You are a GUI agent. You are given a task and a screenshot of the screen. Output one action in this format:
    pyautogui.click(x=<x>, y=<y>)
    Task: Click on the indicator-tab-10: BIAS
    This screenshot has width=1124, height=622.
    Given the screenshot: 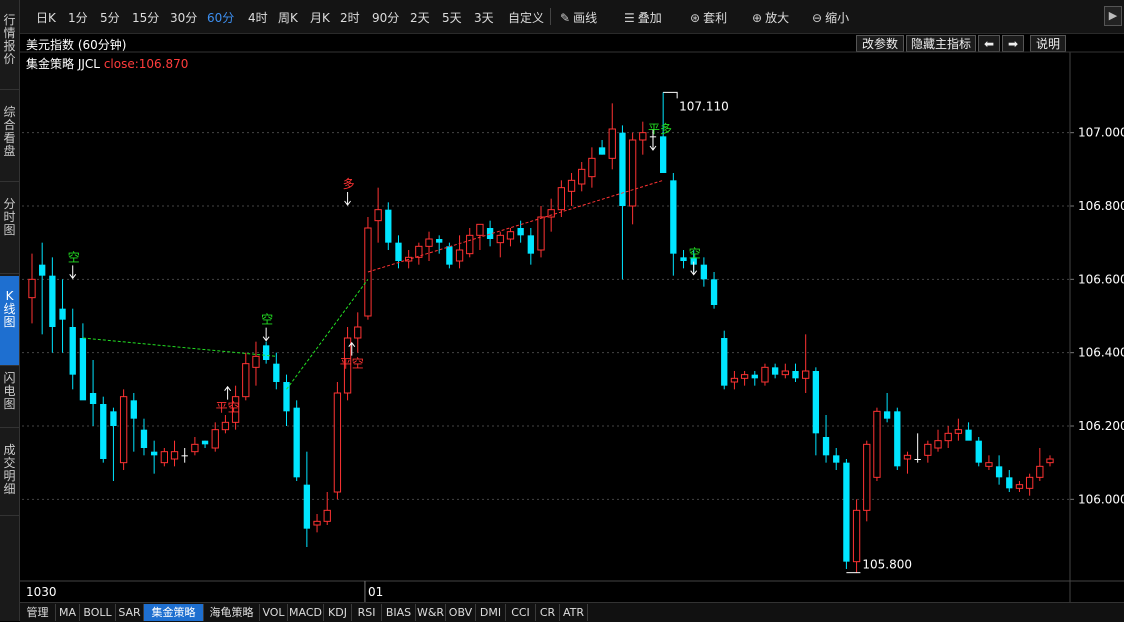 What is the action you would take?
    pyautogui.click(x=399, y=612)
    